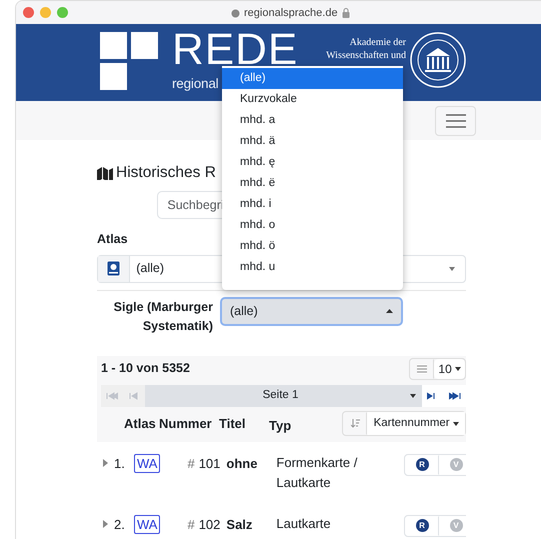  Describe the element at coordinates (186, 424) in the screenshot. I see `column-header: Nummer` at that location.